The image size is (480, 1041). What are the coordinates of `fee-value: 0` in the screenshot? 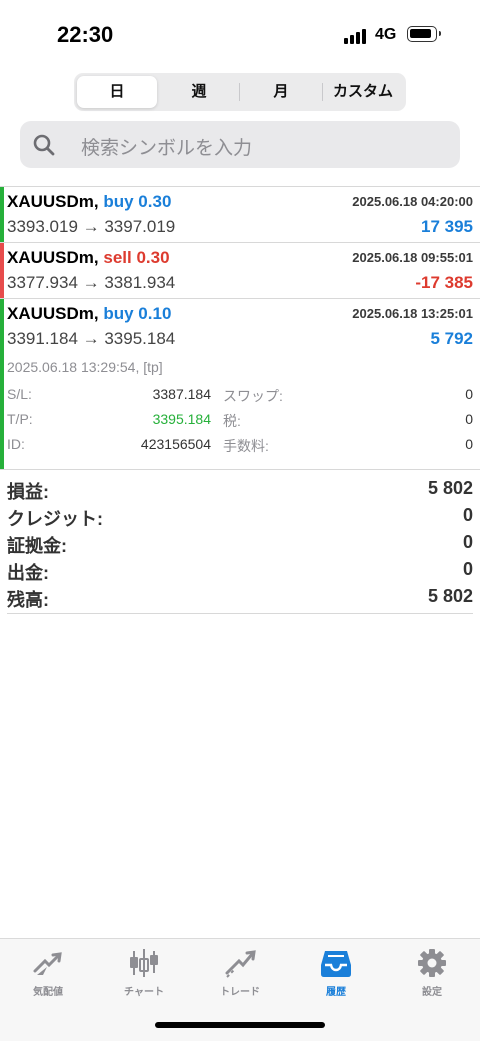 It's located at (469, 444).